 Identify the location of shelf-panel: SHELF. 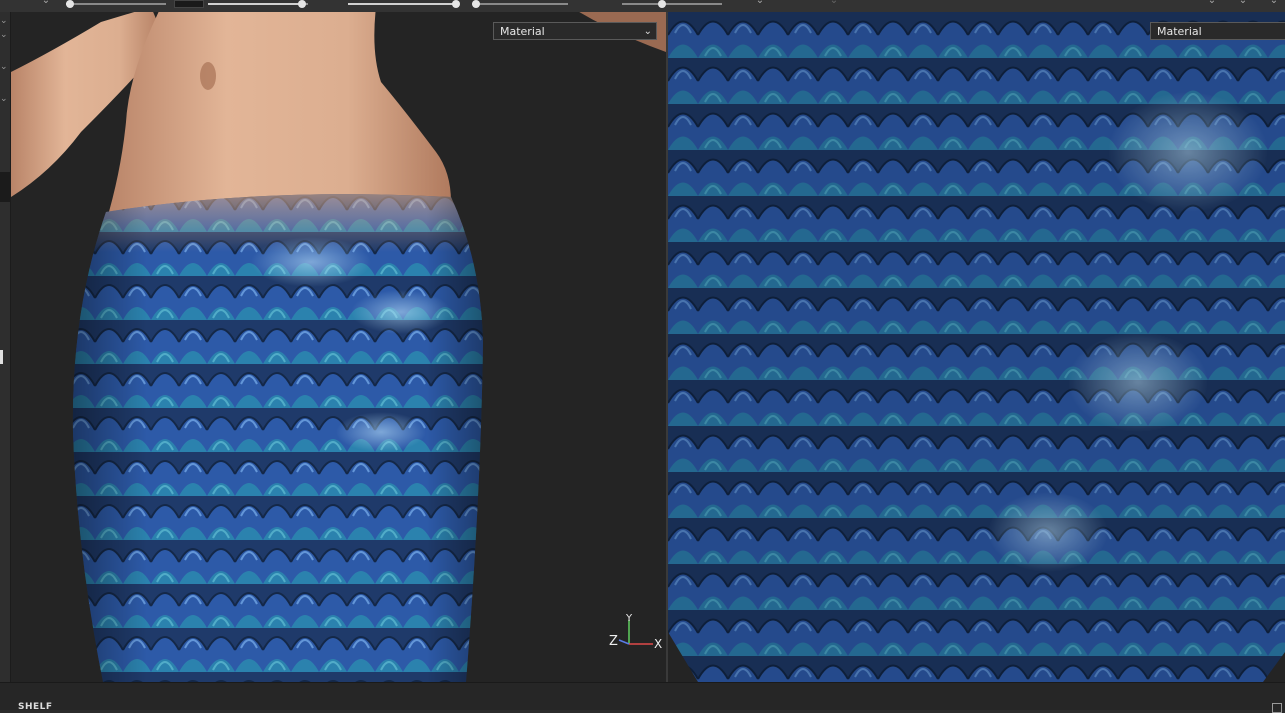
(642, 697).